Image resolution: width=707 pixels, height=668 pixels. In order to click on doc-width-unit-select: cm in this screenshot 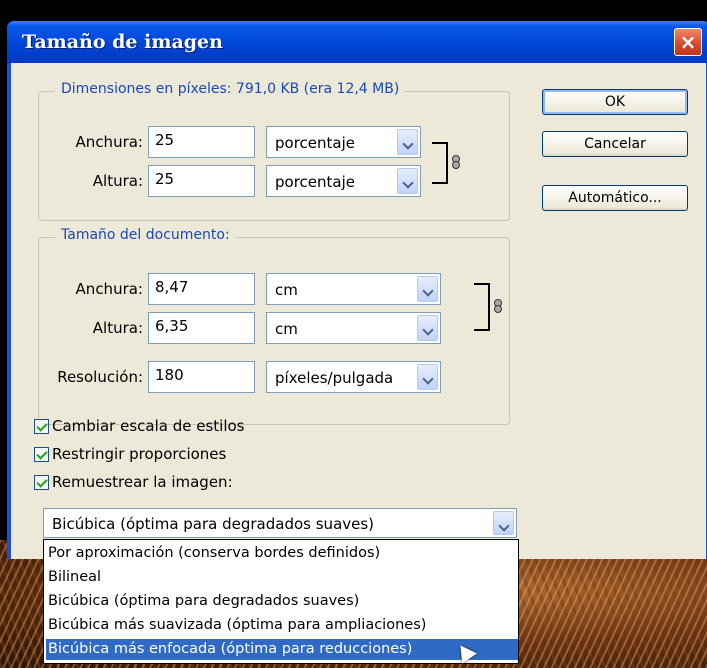, I will do `click(353, 289)`.